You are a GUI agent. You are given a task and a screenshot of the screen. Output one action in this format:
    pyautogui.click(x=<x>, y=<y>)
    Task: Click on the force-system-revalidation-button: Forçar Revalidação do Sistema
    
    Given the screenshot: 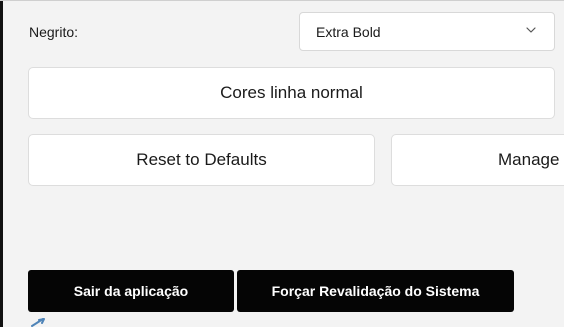 What is the action you would take?
    pyautogui.click(x=375, y=291)
    